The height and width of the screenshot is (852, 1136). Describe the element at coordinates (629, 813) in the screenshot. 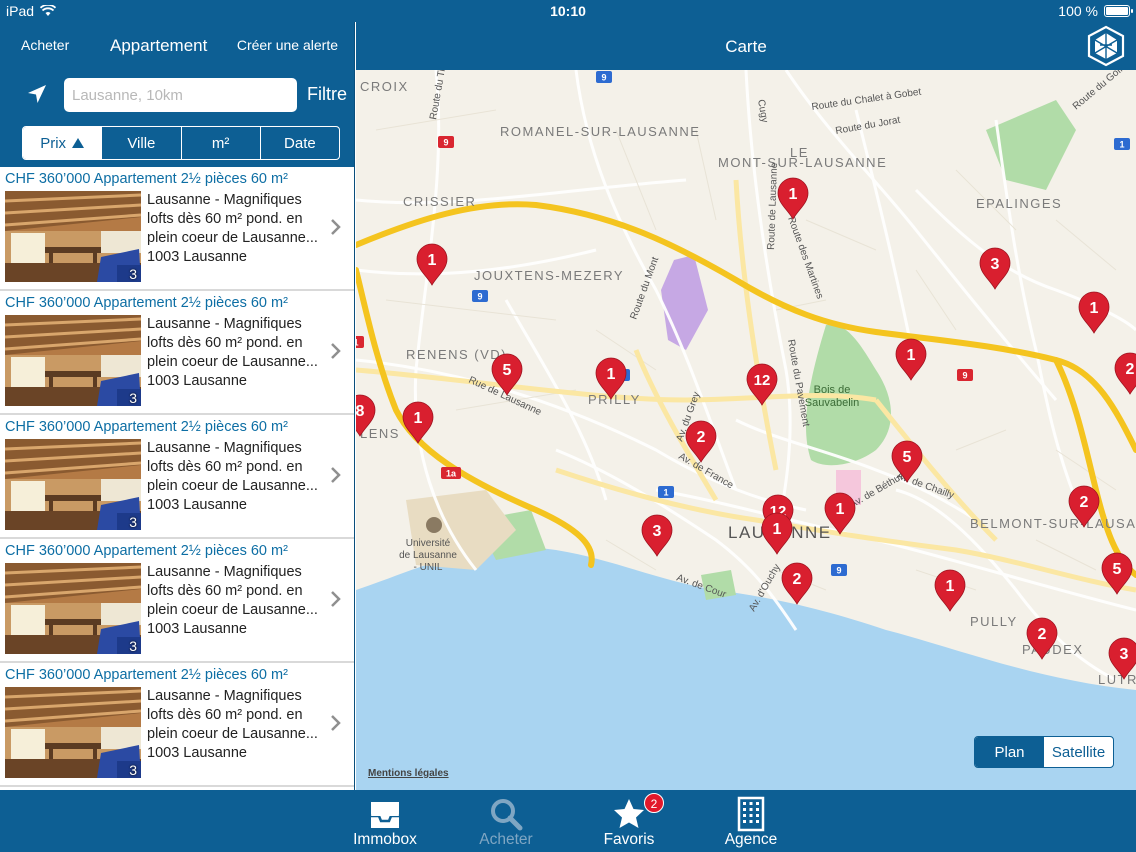

I see `star-icon` at that location.